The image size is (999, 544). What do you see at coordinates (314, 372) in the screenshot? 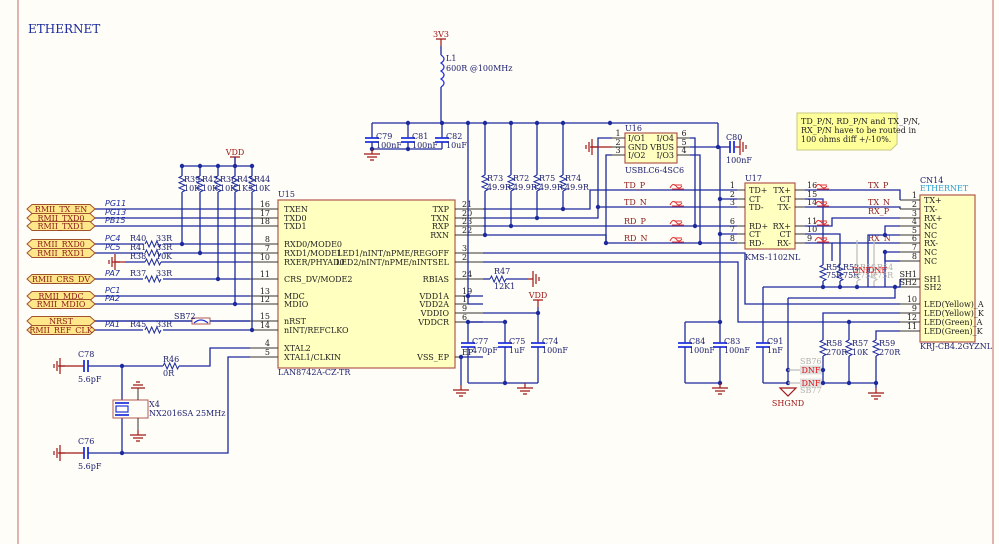
I see `u15-part: LAN8742A-CZ-TR` at bounding box center [314, 372].